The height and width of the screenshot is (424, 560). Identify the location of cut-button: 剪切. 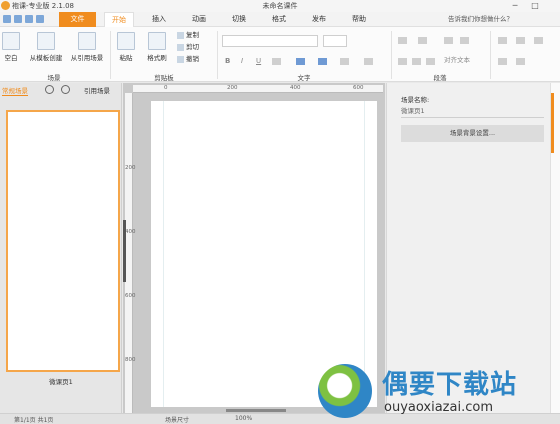
(188, 47).